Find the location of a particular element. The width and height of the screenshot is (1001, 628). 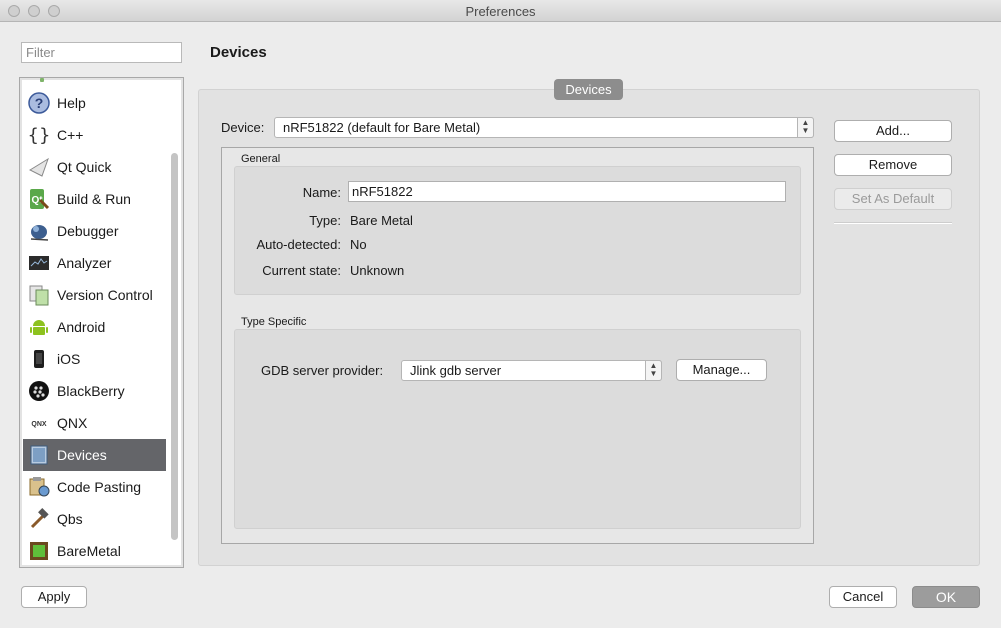

page-title: Devices is located at coordinates (238, 52).